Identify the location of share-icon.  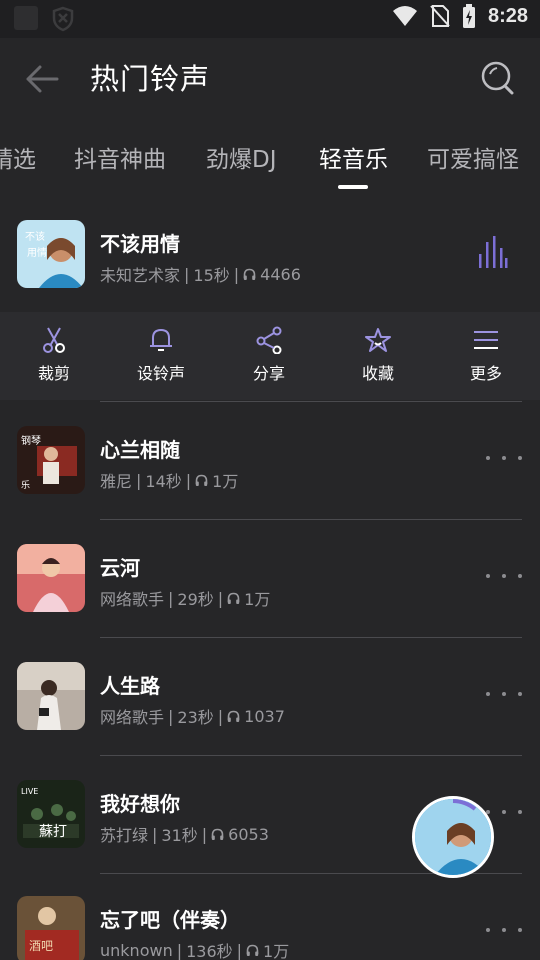
(269, 340).